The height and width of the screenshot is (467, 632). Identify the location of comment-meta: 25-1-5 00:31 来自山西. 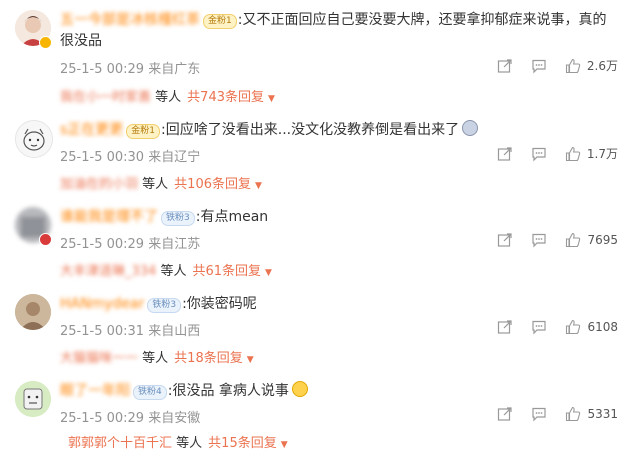
(130, 329).